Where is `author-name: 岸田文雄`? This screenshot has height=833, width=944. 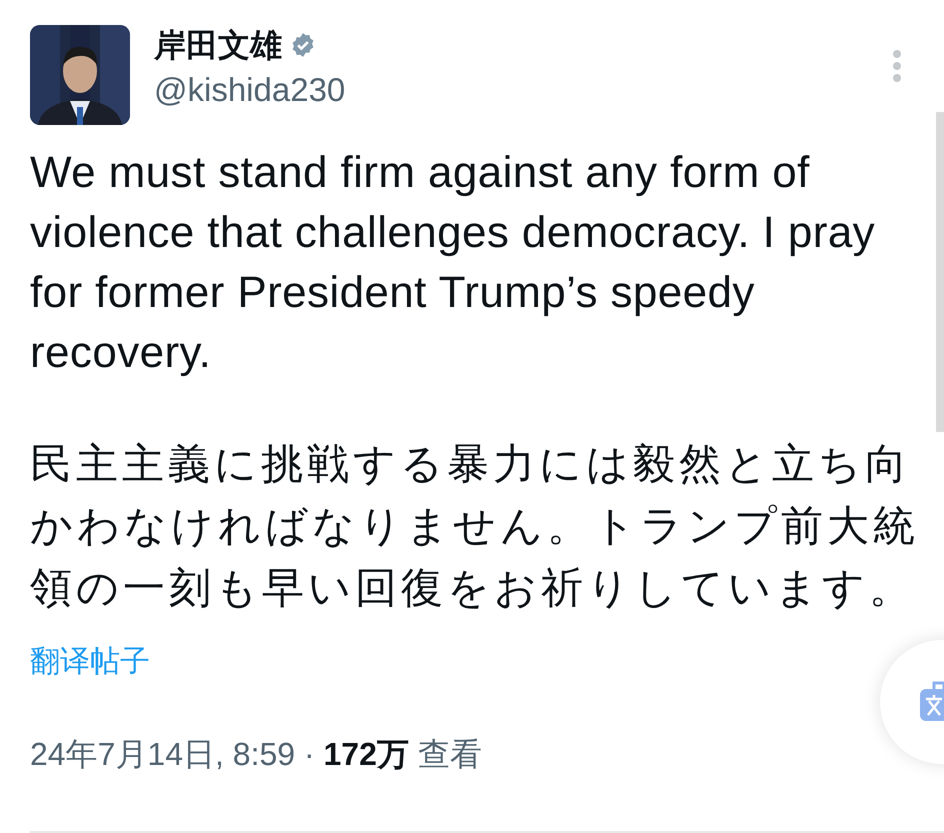
author-name: 岸田文雄 is located at coordinates (218, 45).